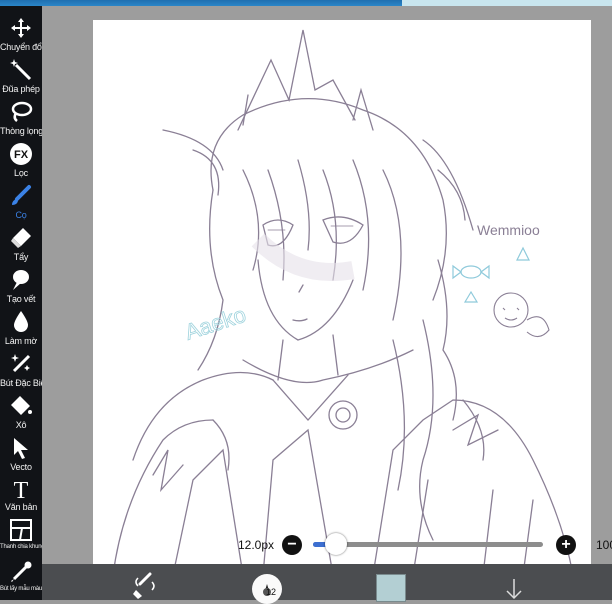  I want to click on current-color-swatch, so click(391, 588).